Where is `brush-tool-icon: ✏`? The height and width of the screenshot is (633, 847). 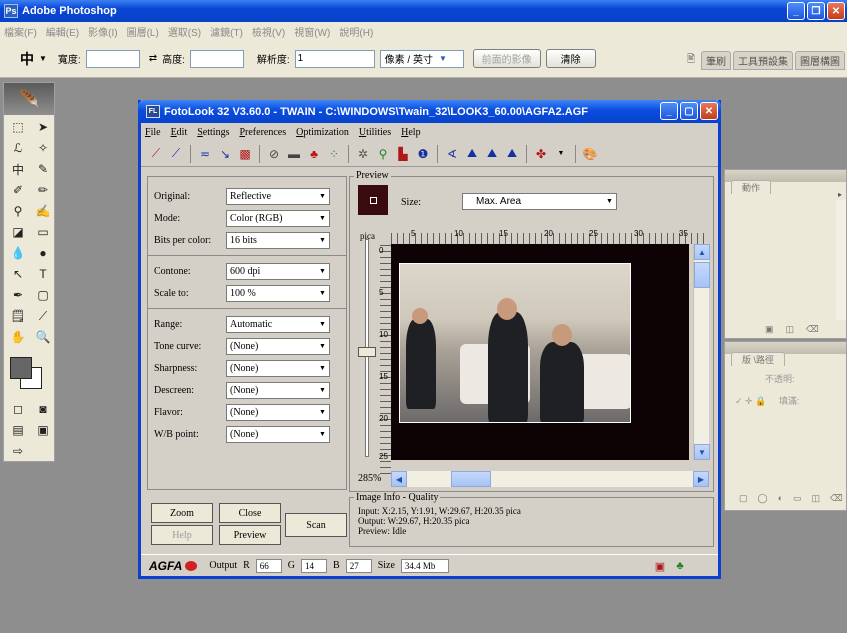 brush-tool-icon: ✏ is located at coordinates (43, 190).